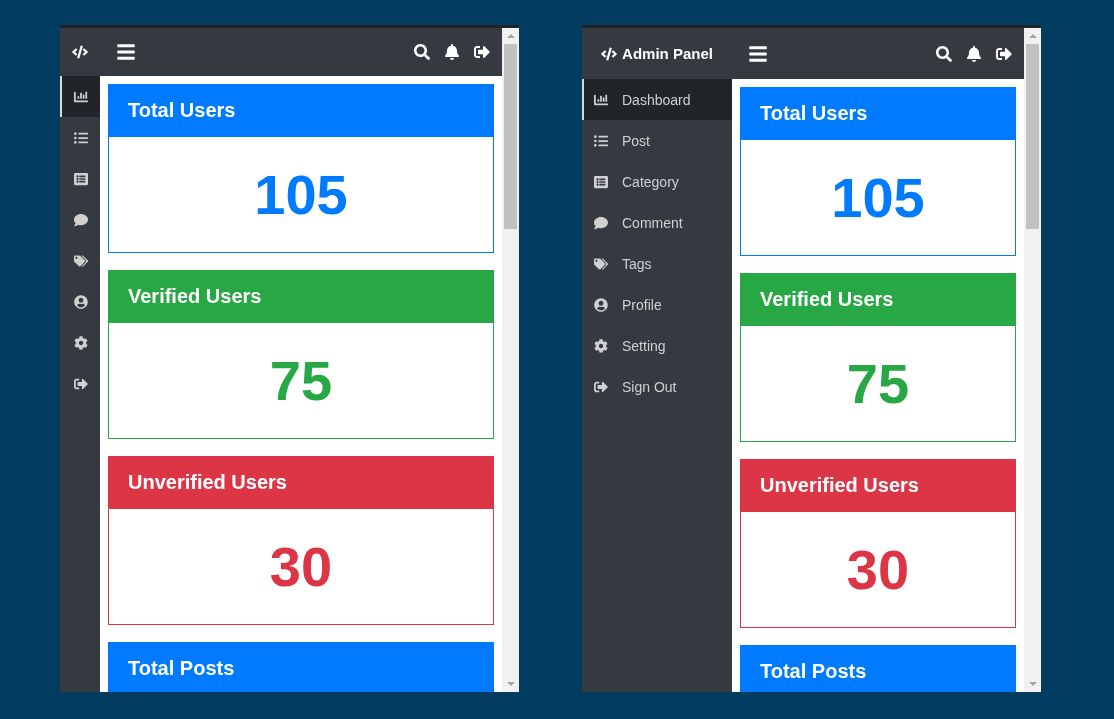 This screenshot has height=719, width=1114. What do you see at coordinates (657, 386) in the screenshot?
I see `sidebar-item: Sign Out` at bounding box center [657, 386].